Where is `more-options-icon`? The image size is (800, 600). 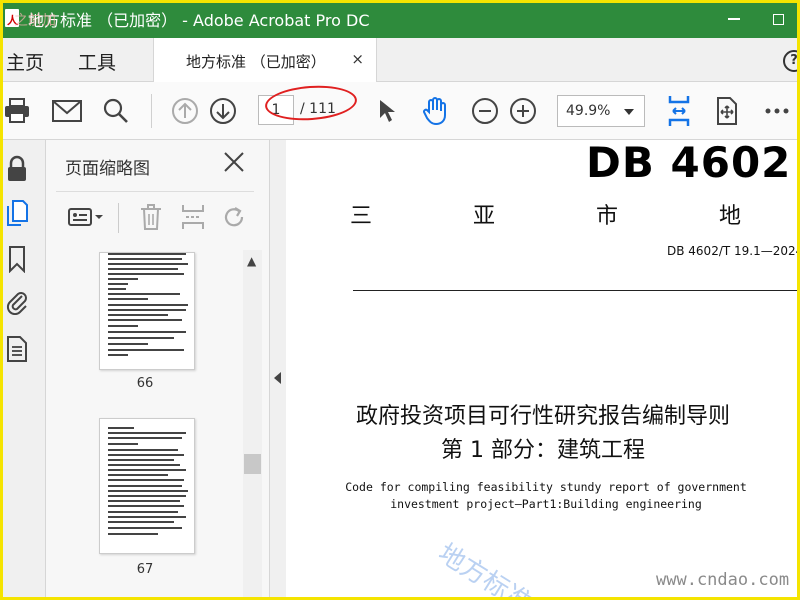
more-options-icon is located at coordinates (777, 111).